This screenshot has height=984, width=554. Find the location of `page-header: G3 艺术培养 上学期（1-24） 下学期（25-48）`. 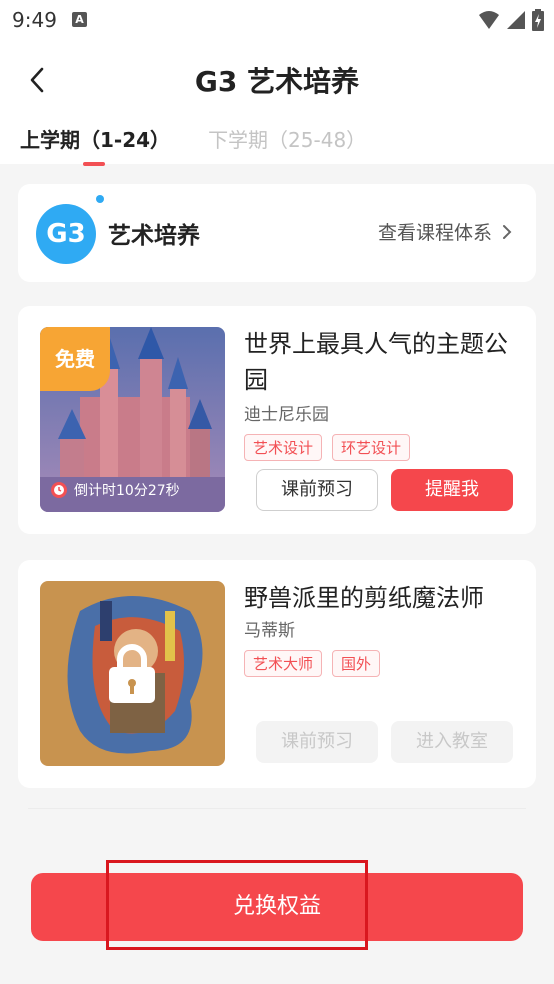

page-header: G3 艺术培养 上学期（1-24） 下学期（25-48） is located at coordinates (277, 103).